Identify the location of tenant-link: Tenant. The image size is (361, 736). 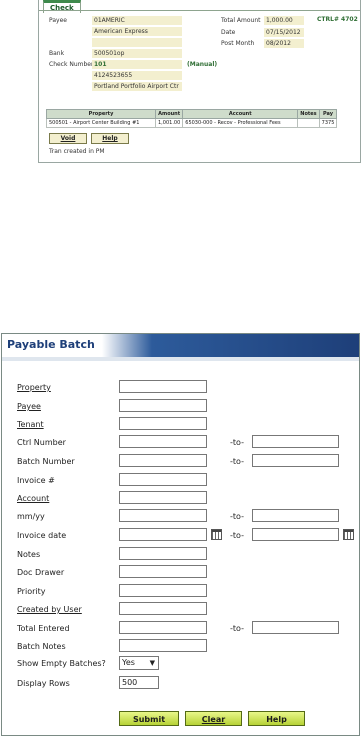
(30, 424).